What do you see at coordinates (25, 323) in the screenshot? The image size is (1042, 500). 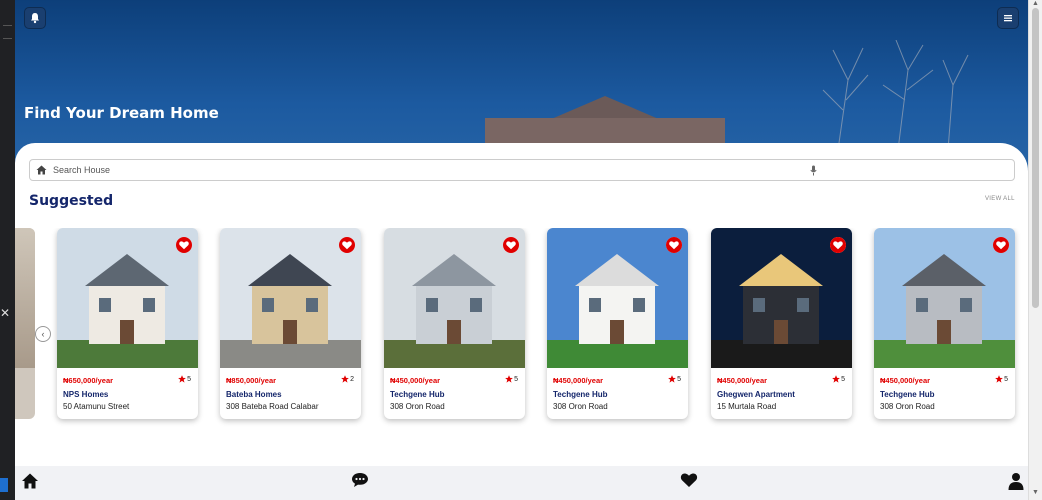 I see `listing-card-partial` at bounding box center [25, 323].